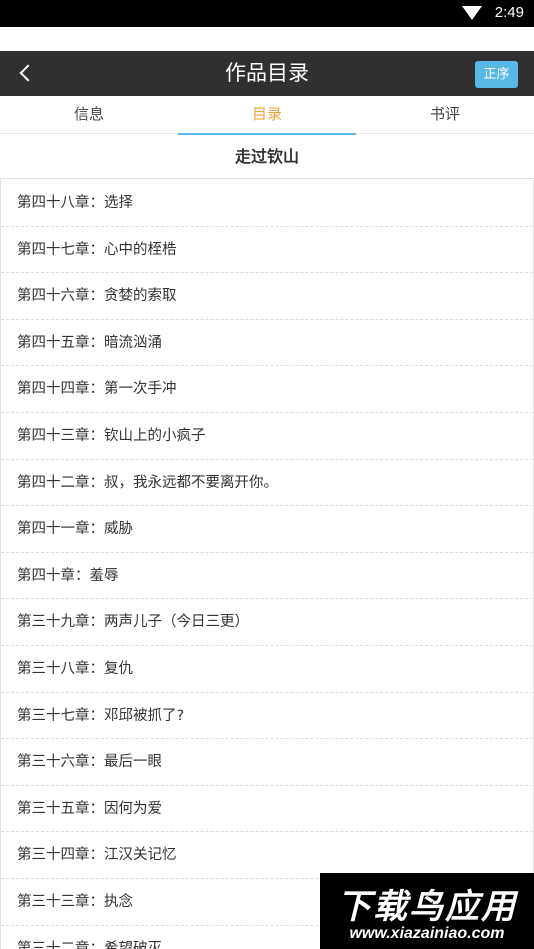 This screenshot has height=949, width=534. What do you see at coordinates (267, 529) in the screenshot?
I see `chapter-item: 第四十一章：威胁` at bounding box center [267, 529].